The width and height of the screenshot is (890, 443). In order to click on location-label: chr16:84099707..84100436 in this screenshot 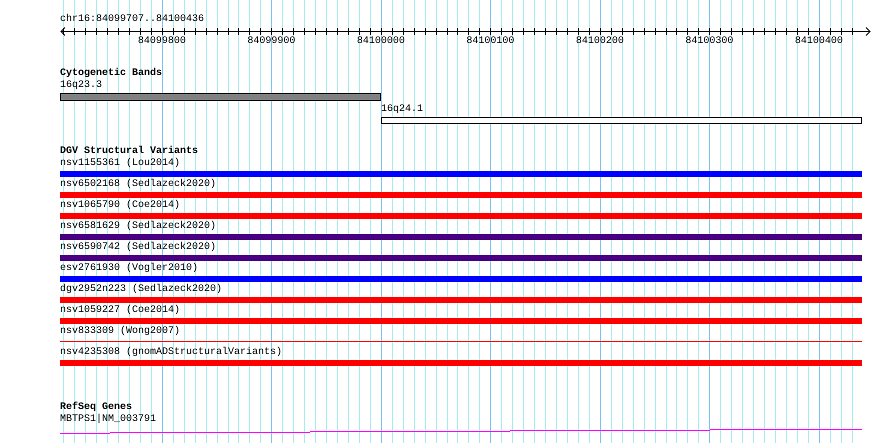, I will do `click(132, 20)`.